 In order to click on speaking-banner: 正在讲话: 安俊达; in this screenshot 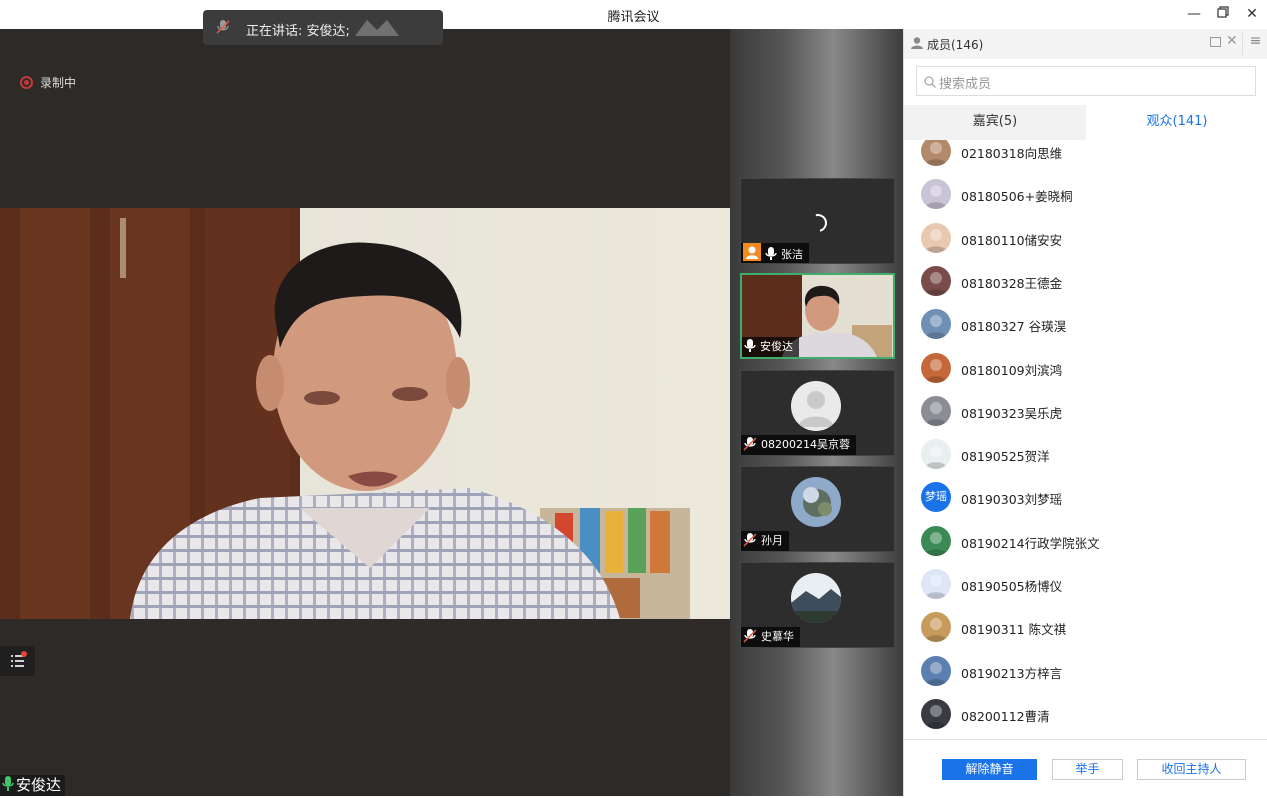, I will do `click(323, 27)`.